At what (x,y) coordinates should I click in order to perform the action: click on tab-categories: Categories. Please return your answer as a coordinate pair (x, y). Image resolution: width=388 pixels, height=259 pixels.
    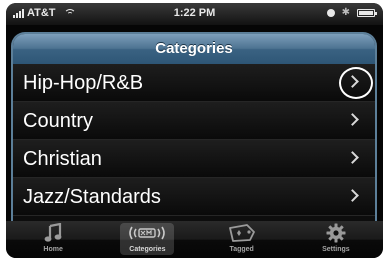
    Looking at the image, I should click on (147, 239).